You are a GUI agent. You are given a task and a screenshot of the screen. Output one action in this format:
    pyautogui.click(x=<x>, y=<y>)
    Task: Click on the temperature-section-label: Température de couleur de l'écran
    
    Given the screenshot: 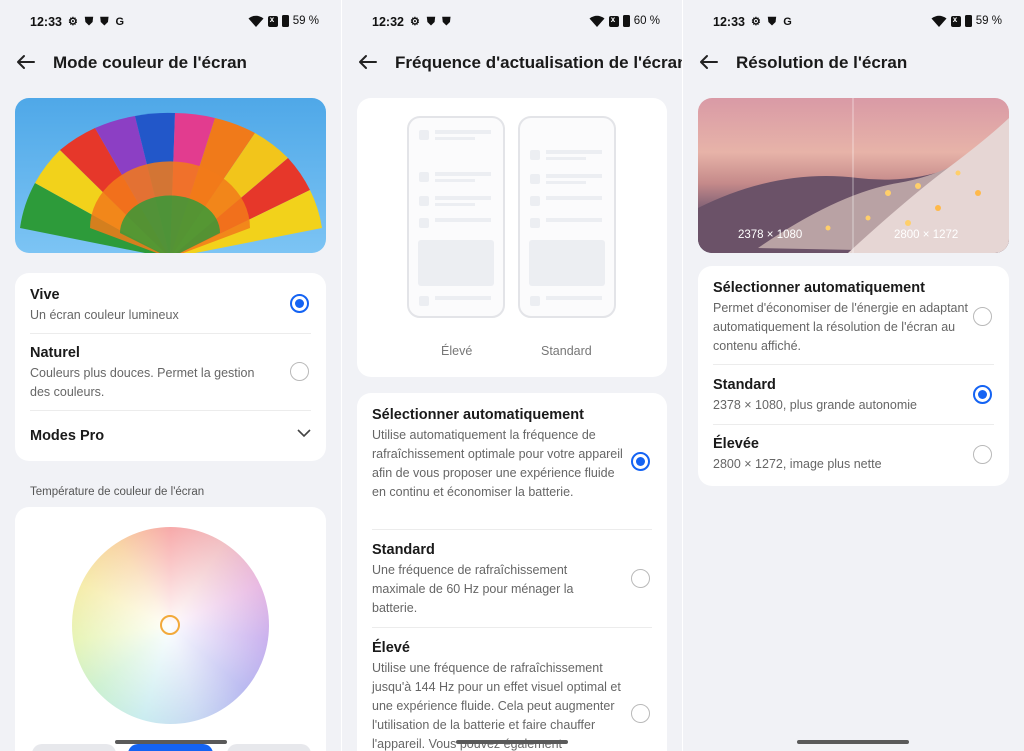 What is the action you would take?
    pyautogui.click(x=117, y=492)
    